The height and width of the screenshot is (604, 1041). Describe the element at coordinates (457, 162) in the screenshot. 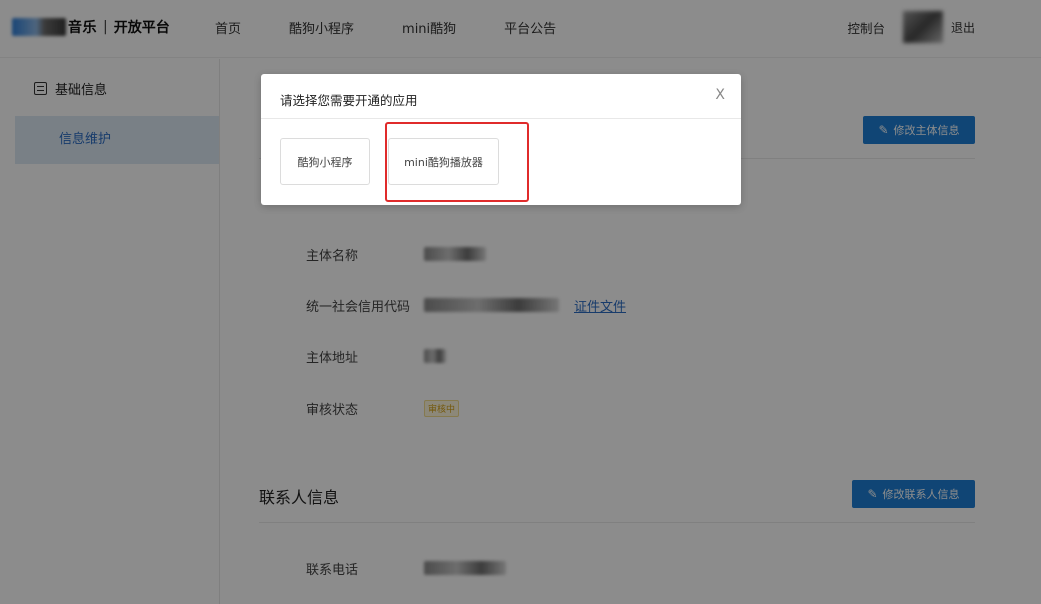

I see `highlight-box` at that location.